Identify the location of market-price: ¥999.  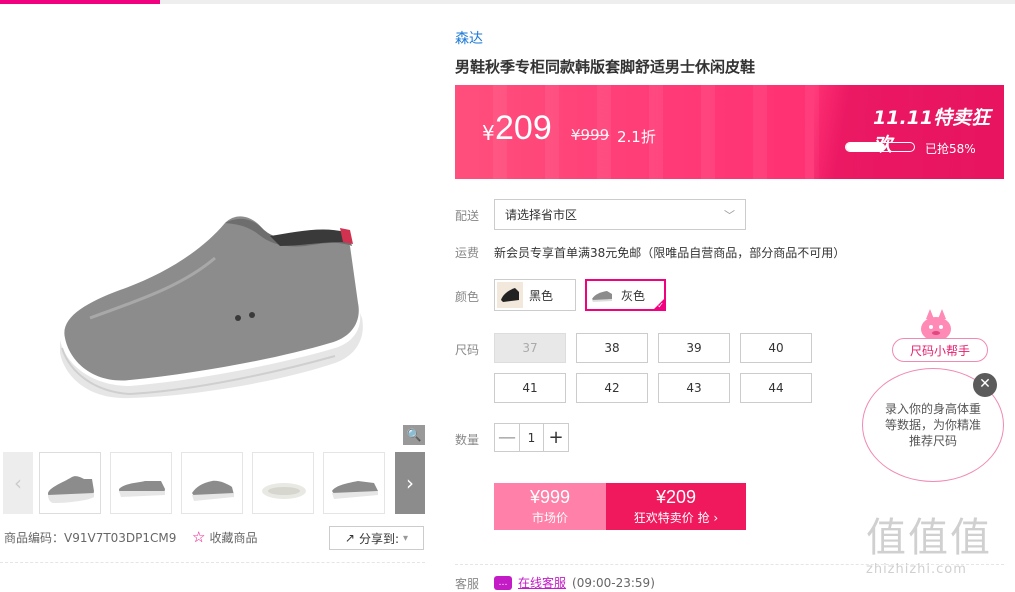
(550, 497).